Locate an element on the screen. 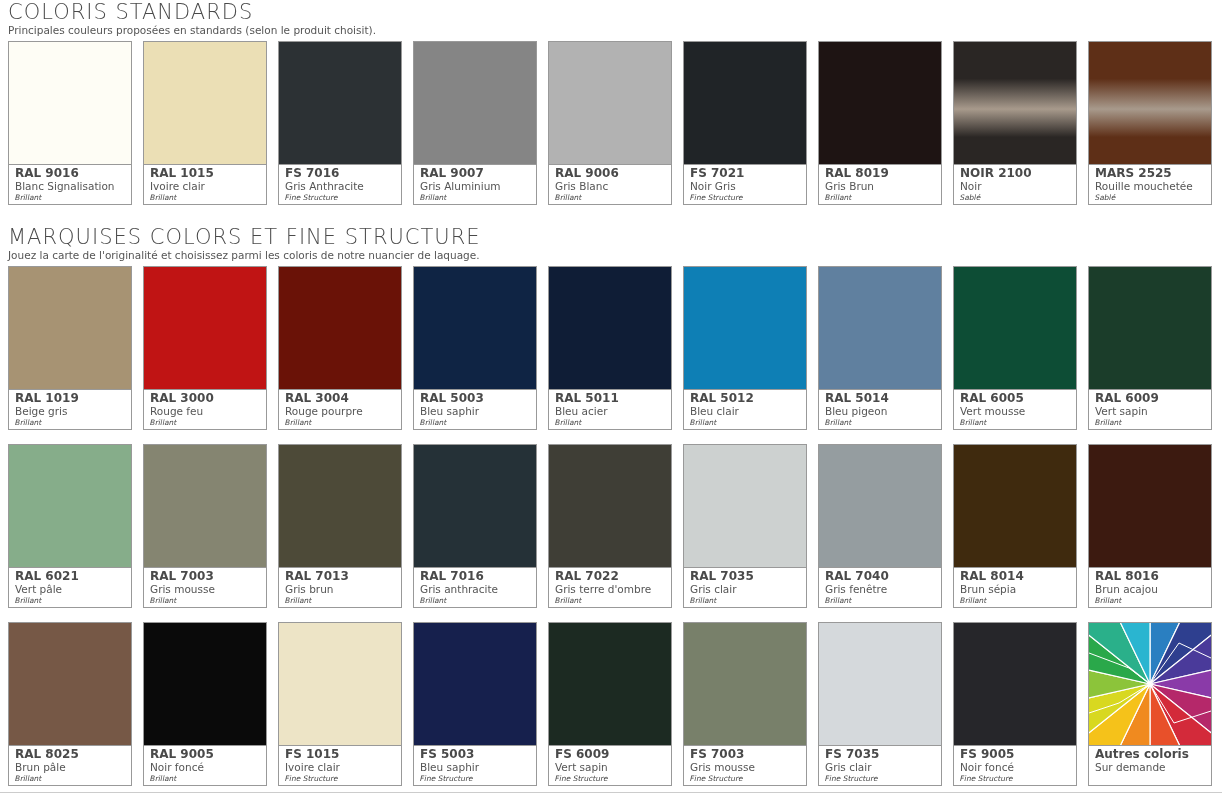 The width and height of the screenshot is (1222, 793). color-code: FS 6009 is located at coordinates (583, 754).